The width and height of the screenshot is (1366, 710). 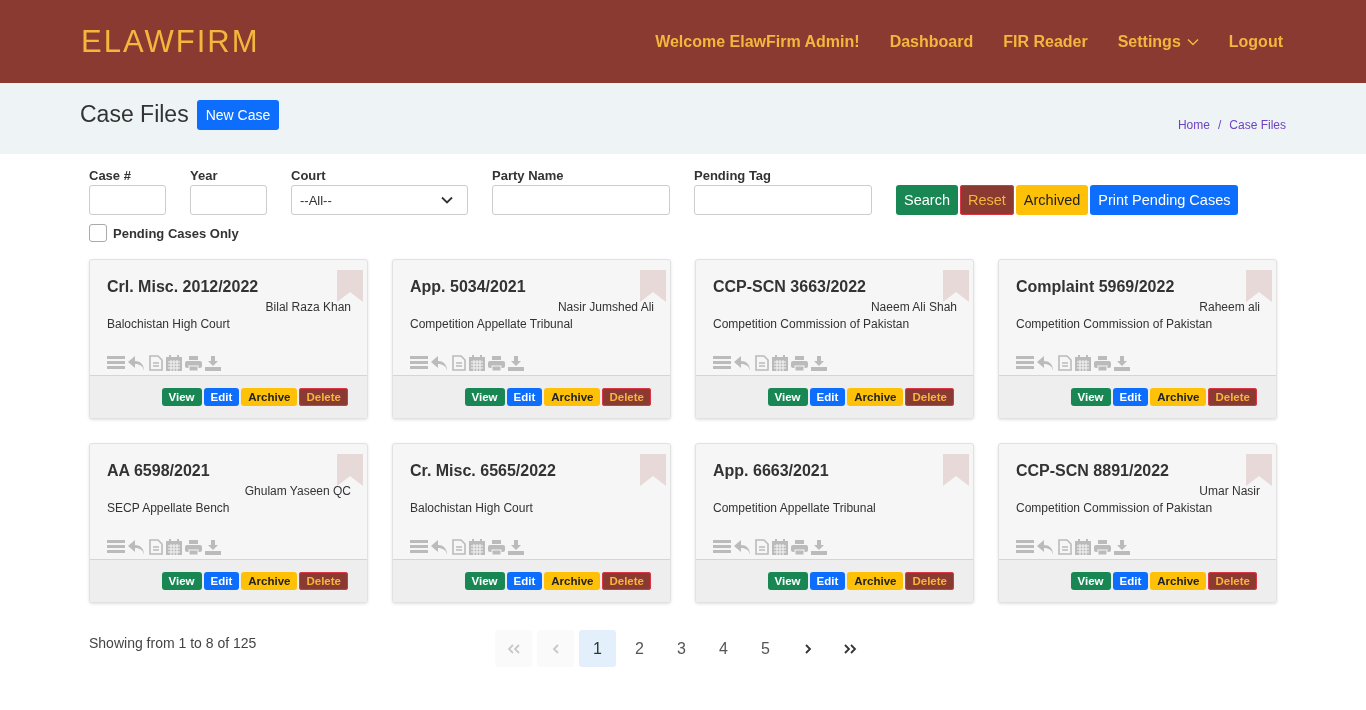 I want to click on new-case-button: New Case, so click(x=238, y=114).